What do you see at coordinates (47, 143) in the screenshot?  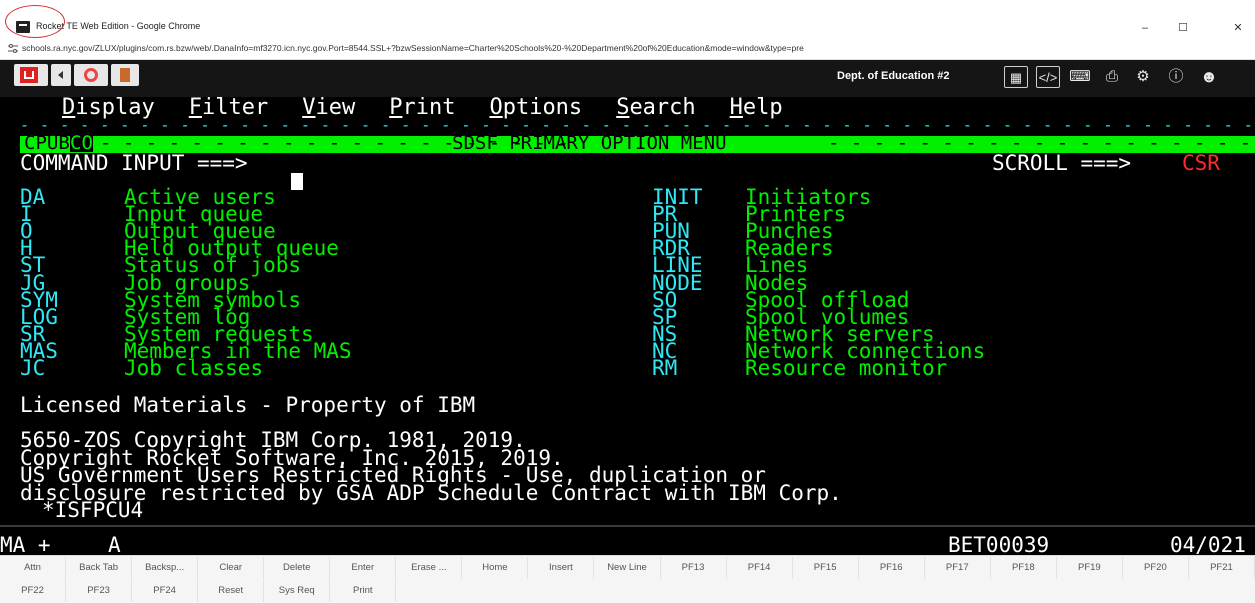 I see `system-id: CPUB` at bounding box center [47, 143].